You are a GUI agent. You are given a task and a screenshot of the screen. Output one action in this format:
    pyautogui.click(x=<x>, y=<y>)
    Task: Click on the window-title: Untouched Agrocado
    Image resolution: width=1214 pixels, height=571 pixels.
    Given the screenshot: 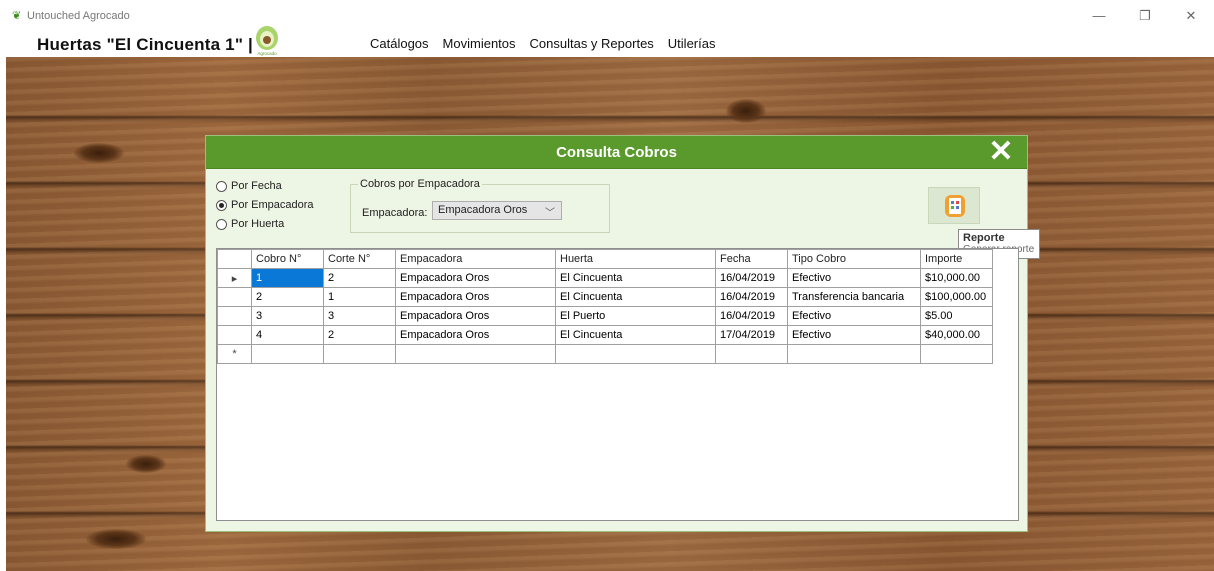 What is the action you would take?
    pyautogui.click(x=78, y=16)
    